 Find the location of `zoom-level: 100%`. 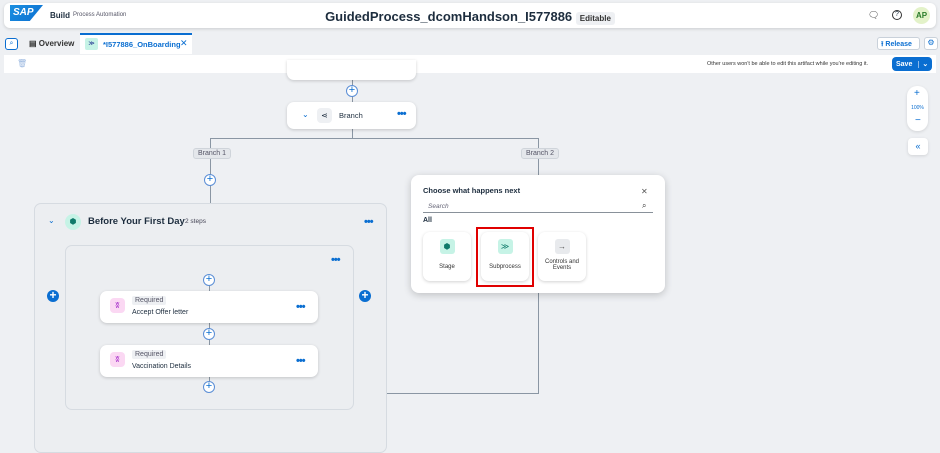

zoom-level: 100% is located at coordinates (917, 108).